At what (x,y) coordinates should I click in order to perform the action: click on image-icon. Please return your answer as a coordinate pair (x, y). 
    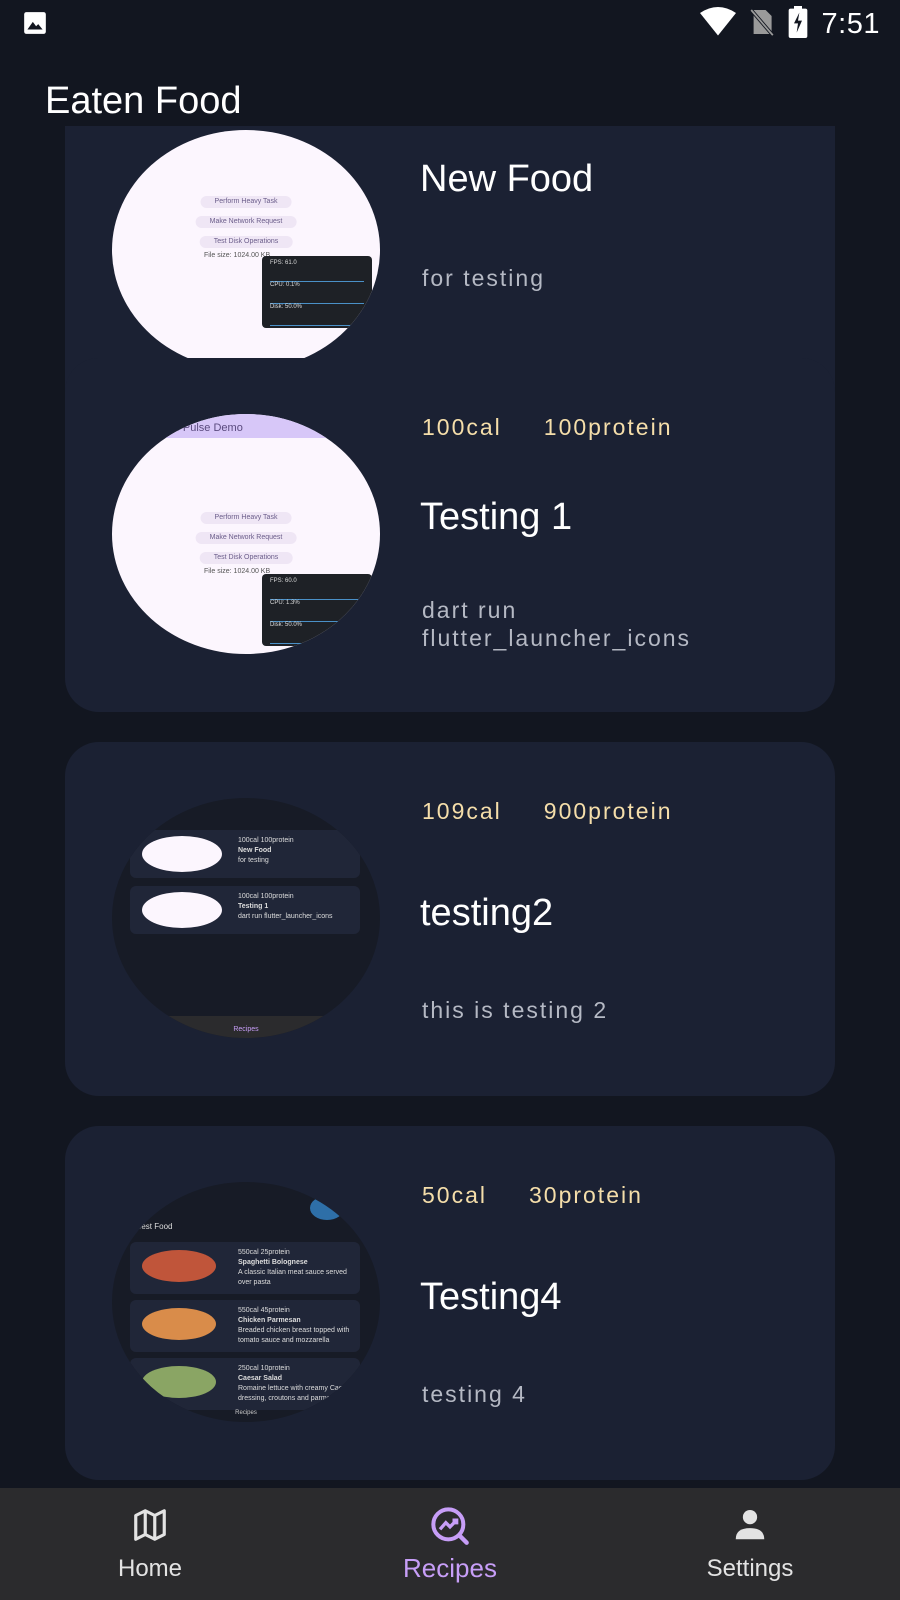
    Looking at the image, I should click on (35, 25).